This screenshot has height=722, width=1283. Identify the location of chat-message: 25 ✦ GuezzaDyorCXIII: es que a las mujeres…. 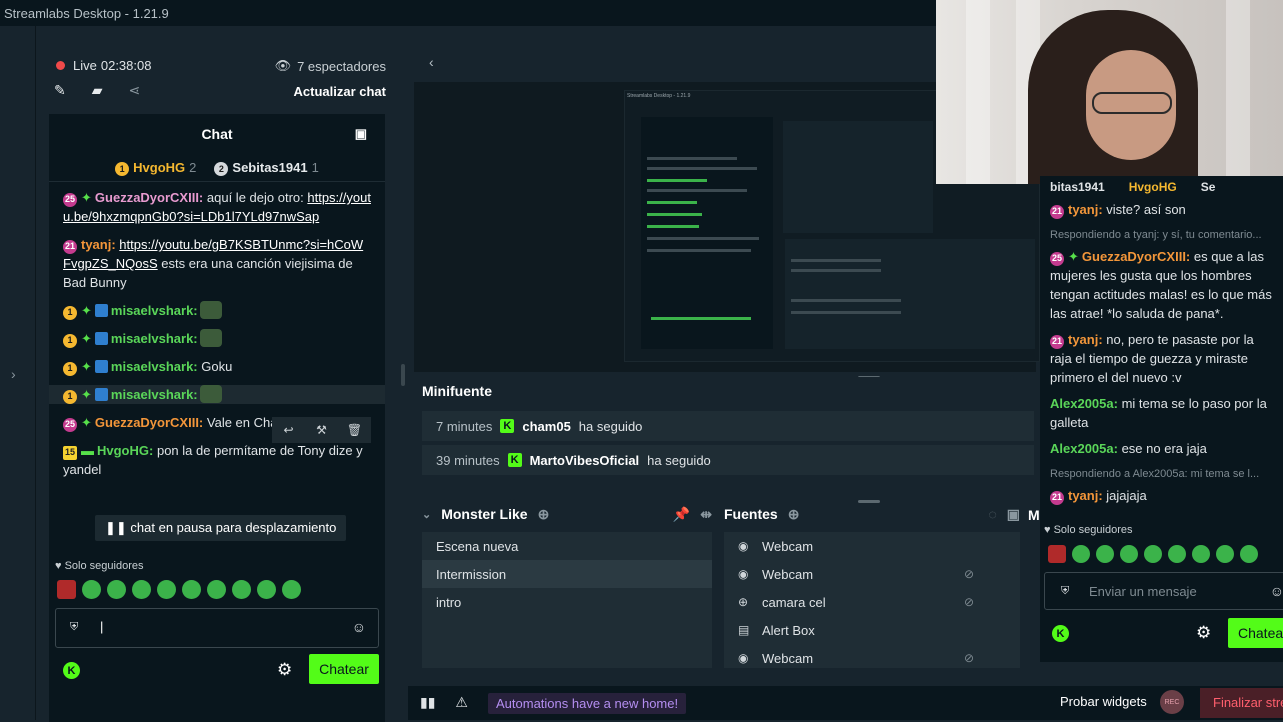
(1161, 285).